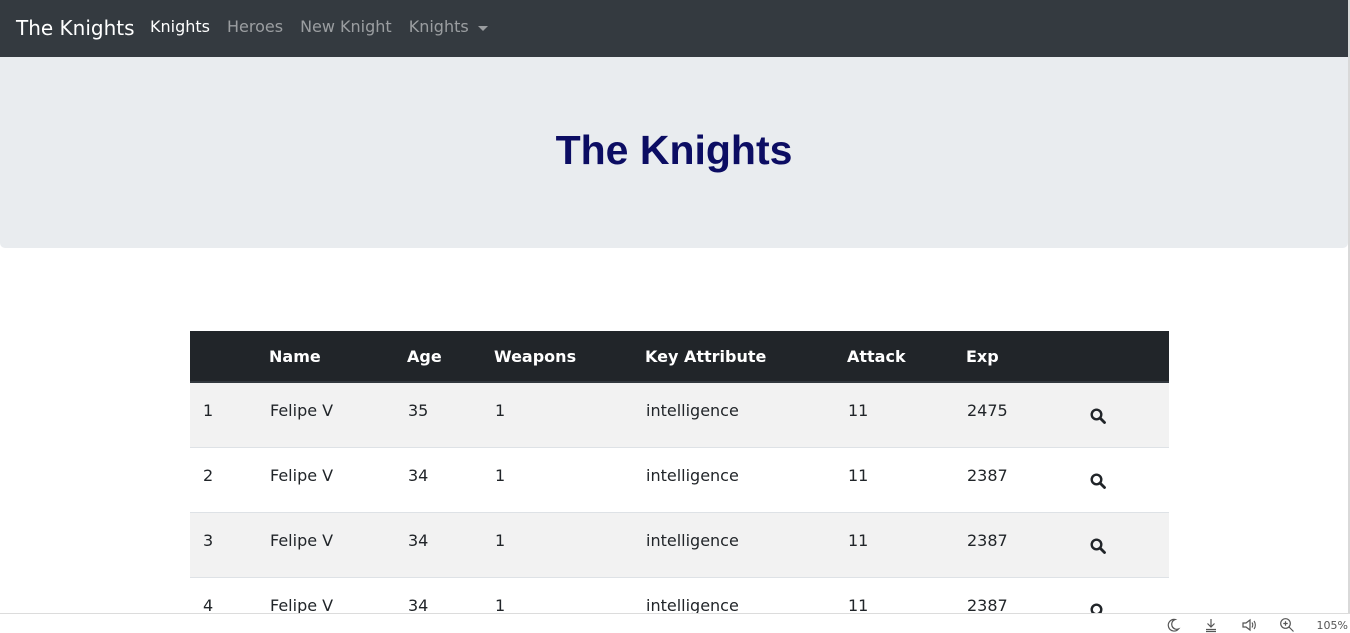 The width and height of the screenshot is (1350, 633). I want to click on column-header-age: Age, so click(450, 357).